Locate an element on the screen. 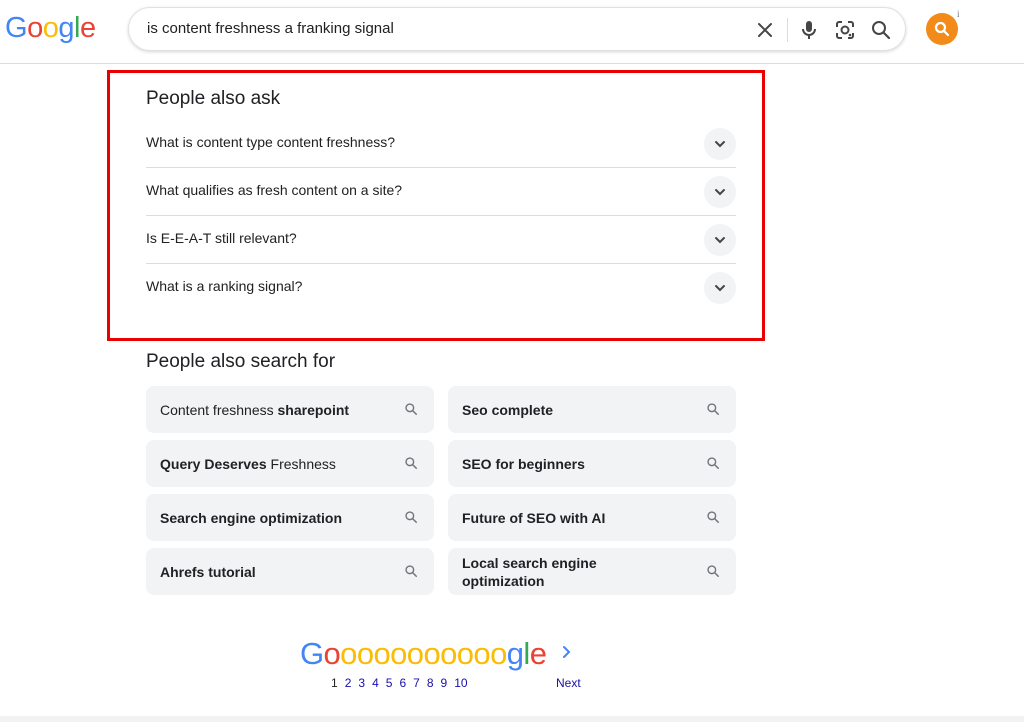  related-search-chip: Search engine optimization is located at coordinates (290, 517).